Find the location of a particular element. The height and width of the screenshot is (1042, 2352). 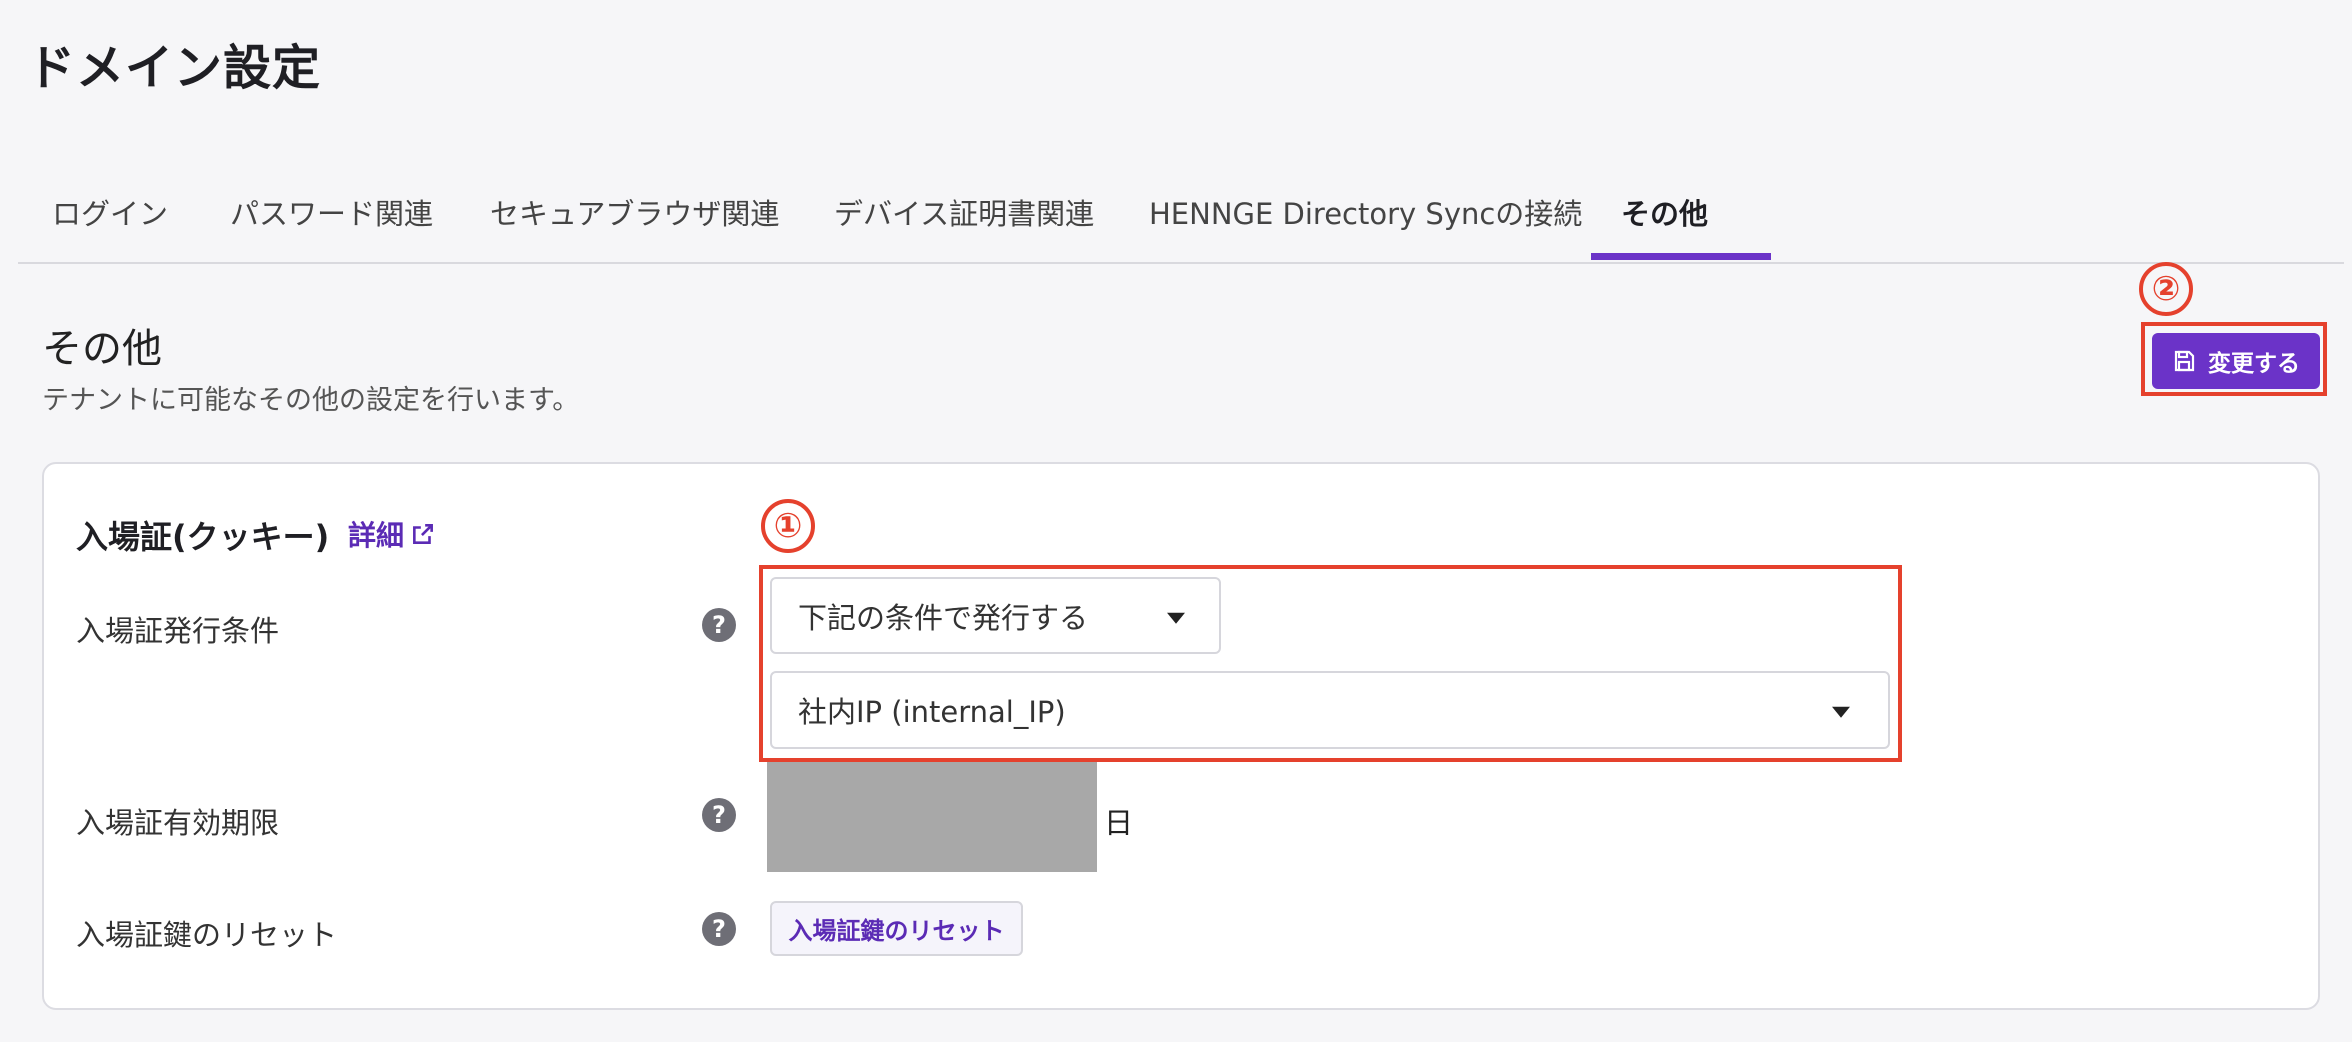

external-link-icon is located at coordinates (423, 534).